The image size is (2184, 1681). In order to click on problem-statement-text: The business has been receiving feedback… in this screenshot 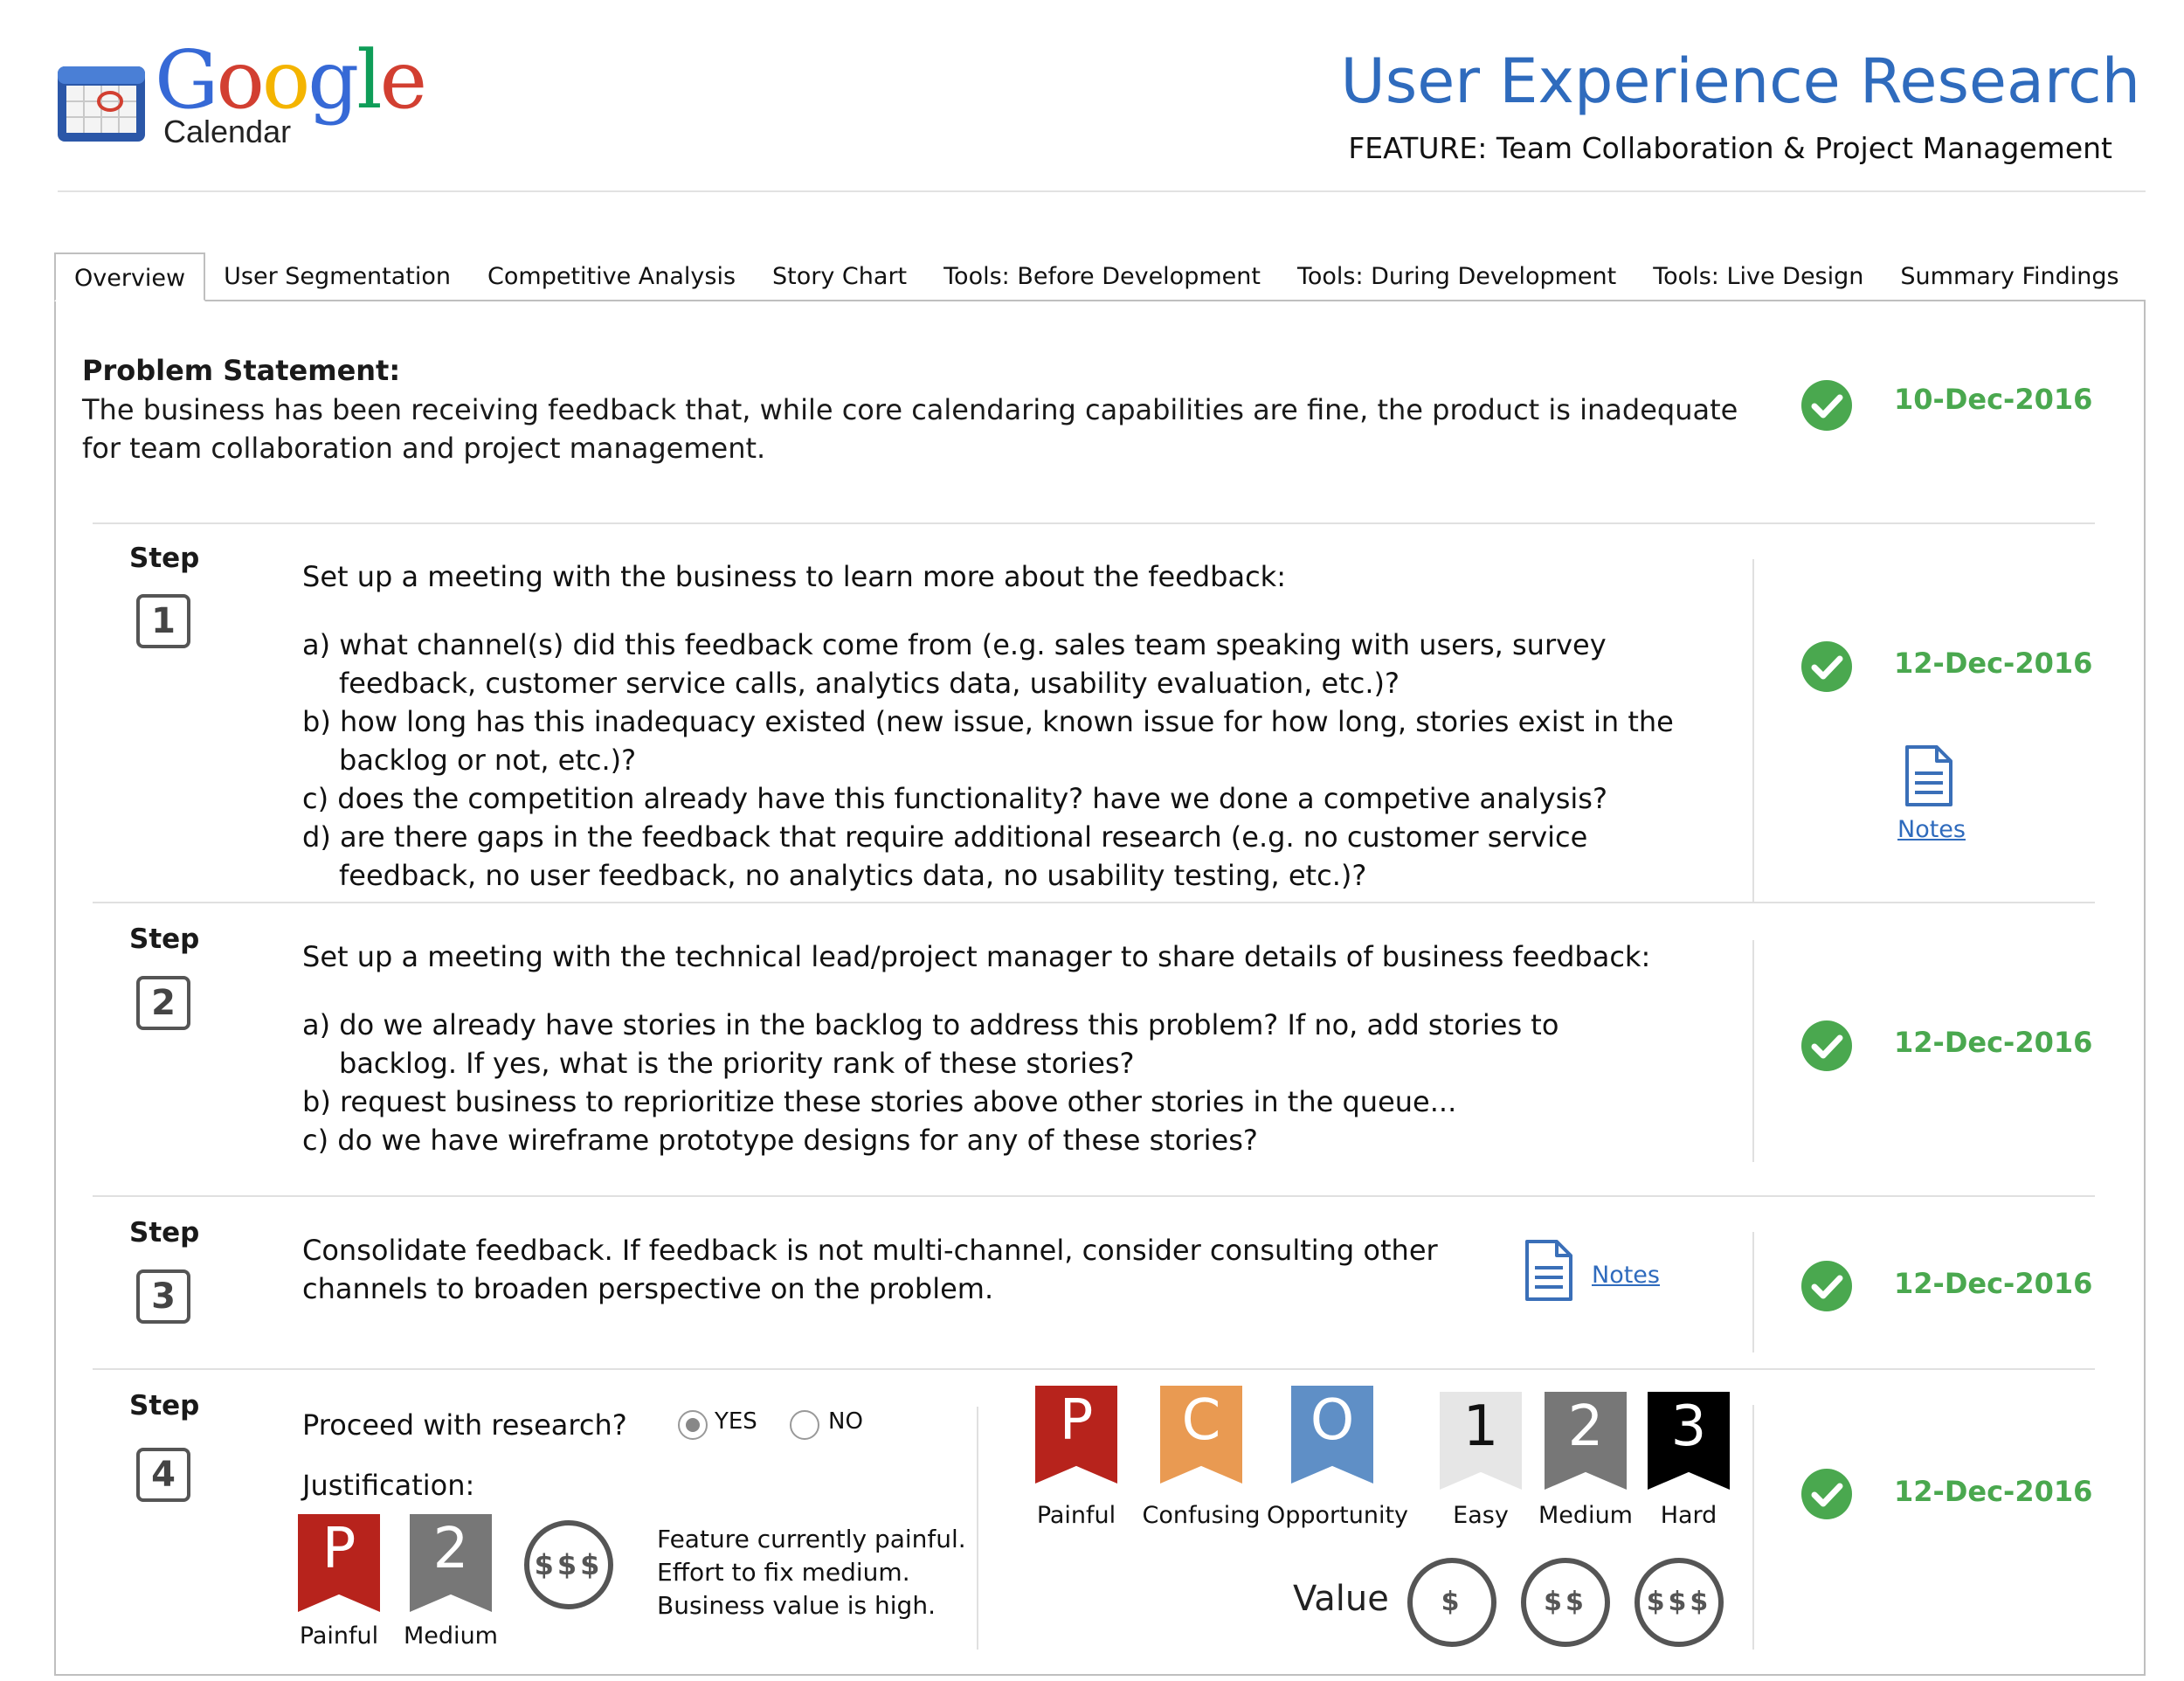, I will do `click(910, 429)`.